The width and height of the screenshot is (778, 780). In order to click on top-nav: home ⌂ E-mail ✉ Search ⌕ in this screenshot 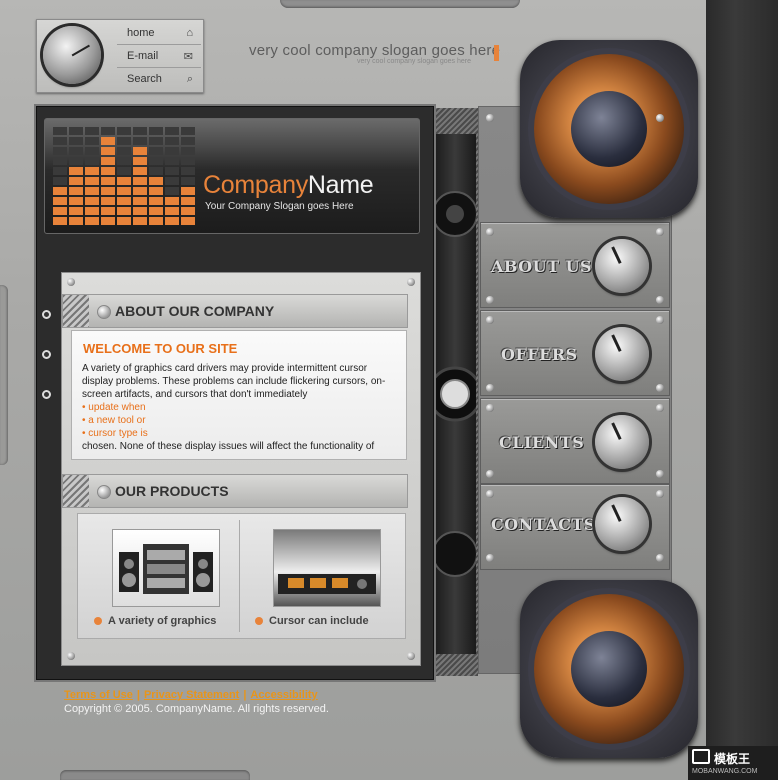, I will do `click(120, 56)`.